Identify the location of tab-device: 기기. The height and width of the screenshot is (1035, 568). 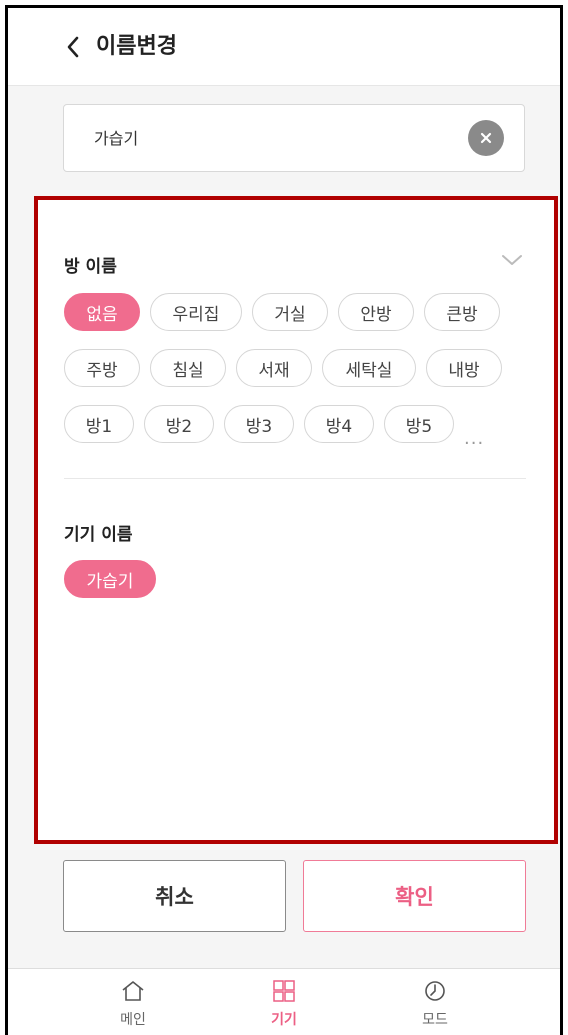
(284, 1004).